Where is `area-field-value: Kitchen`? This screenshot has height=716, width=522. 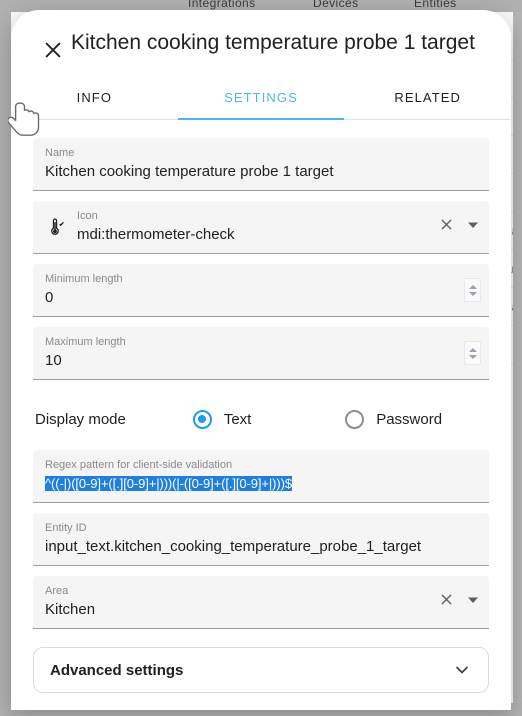 area-field-value: Kitchen is located at coordinates (70, 609).